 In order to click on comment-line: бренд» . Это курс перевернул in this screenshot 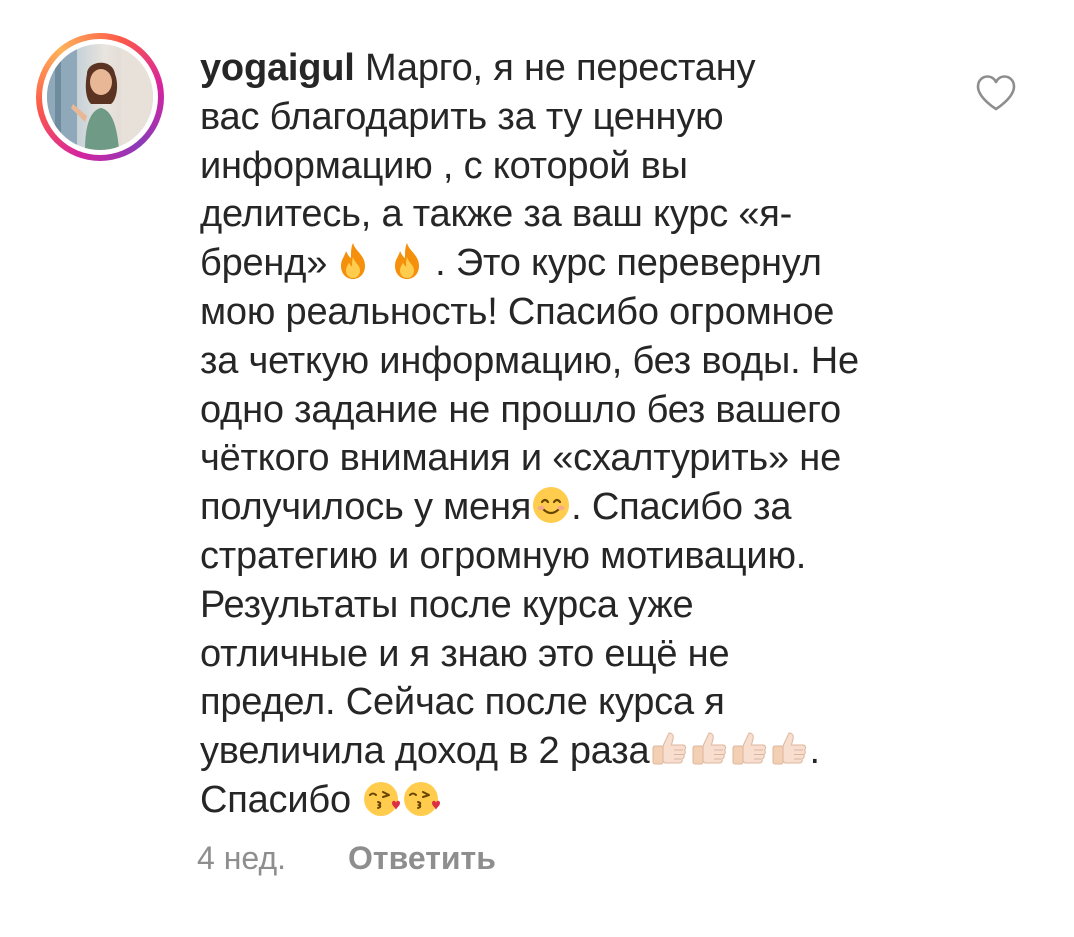, I will do `click(580, 263)`.